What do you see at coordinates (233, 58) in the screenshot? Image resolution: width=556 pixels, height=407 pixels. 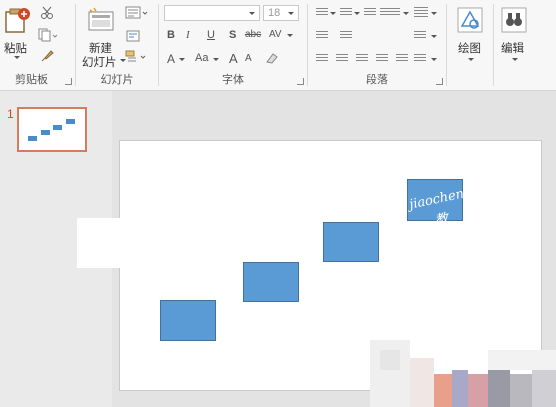 I see `grow-font-button: A` at bounding box center [233, 58].